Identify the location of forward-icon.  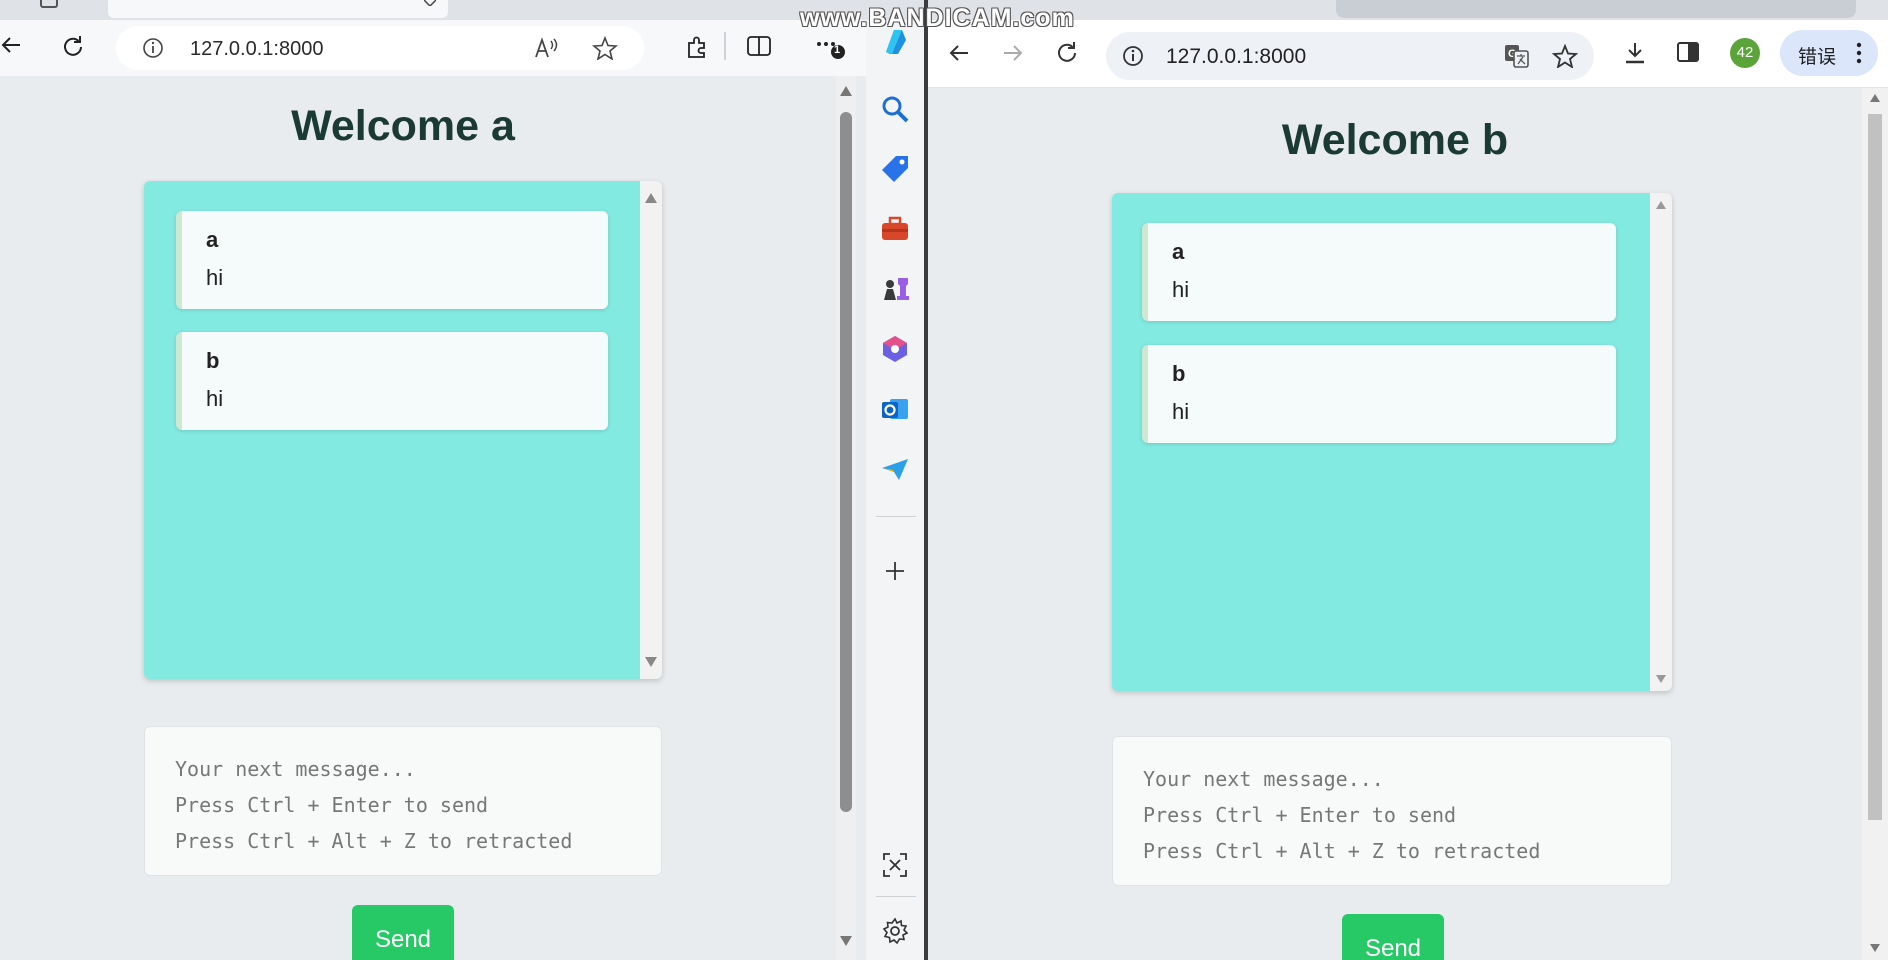
(1013, 53).